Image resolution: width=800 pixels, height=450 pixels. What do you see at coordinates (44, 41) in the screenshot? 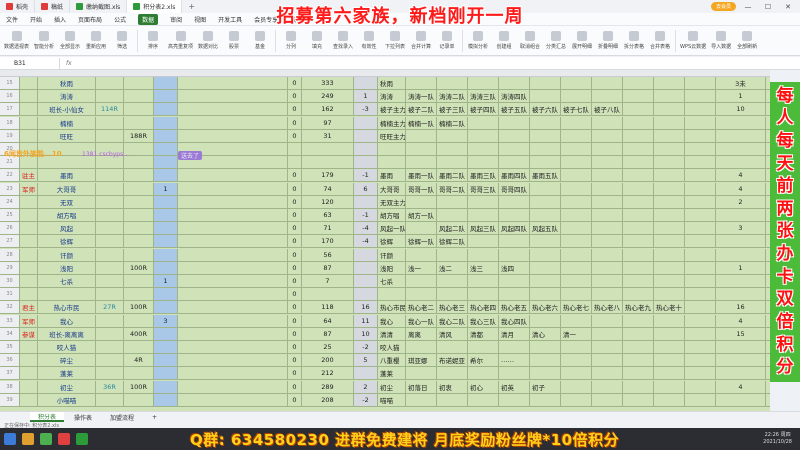
I see `toolbar-button: 智能分析` at bounding box center [44, 41].